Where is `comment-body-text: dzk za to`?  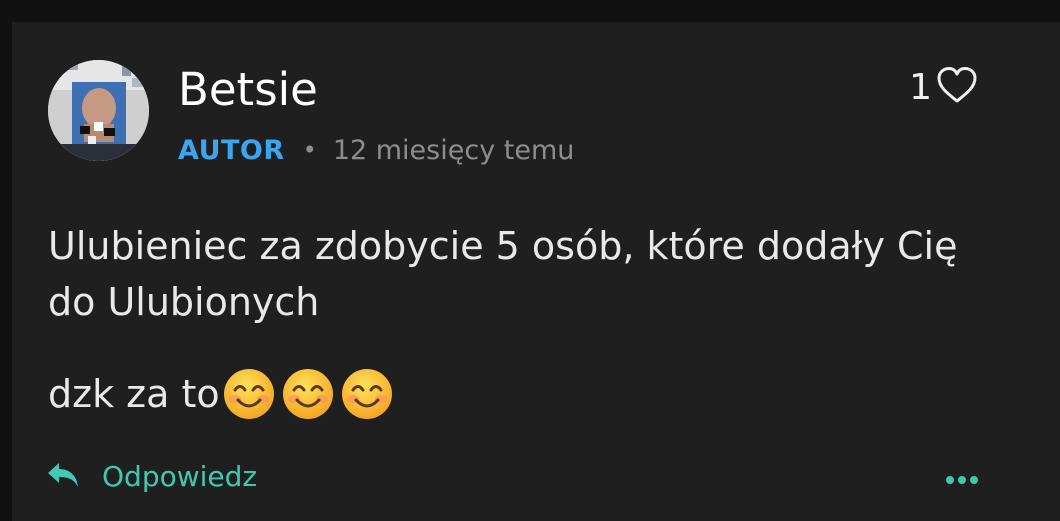
comment-body-text: dzk za to is located at coordinates (134, 394).